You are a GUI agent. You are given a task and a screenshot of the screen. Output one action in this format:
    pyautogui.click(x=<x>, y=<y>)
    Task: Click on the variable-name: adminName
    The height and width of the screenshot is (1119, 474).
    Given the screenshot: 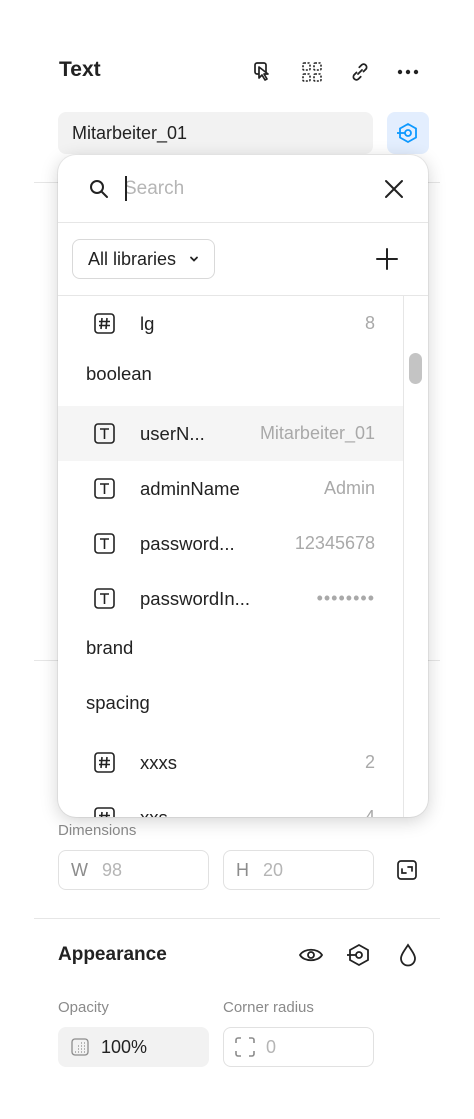 What is the action you would take?
    pyautogui.click(x=190, y=488)
    